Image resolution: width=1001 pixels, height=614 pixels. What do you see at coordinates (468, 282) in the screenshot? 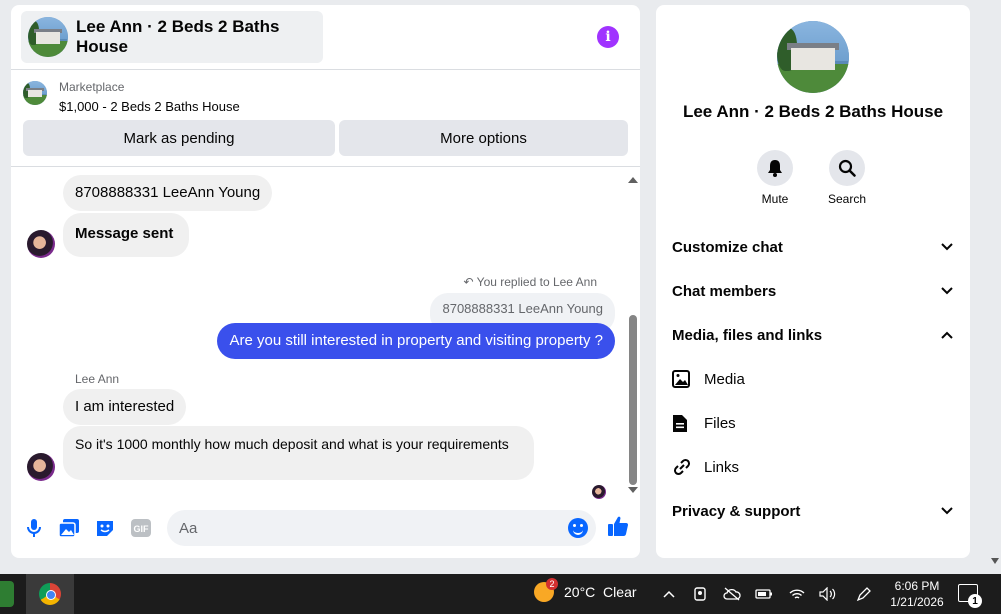
I see `reply-icon: ↶` at bounding box center [468, 282].